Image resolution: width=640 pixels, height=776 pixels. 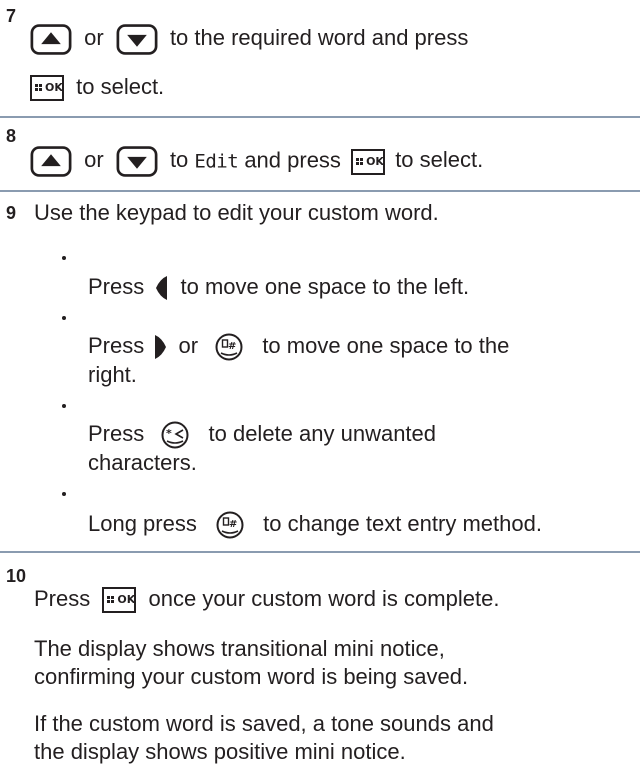 I want to click on step-text: once your custom word is complete., so click(x=324, y=598).